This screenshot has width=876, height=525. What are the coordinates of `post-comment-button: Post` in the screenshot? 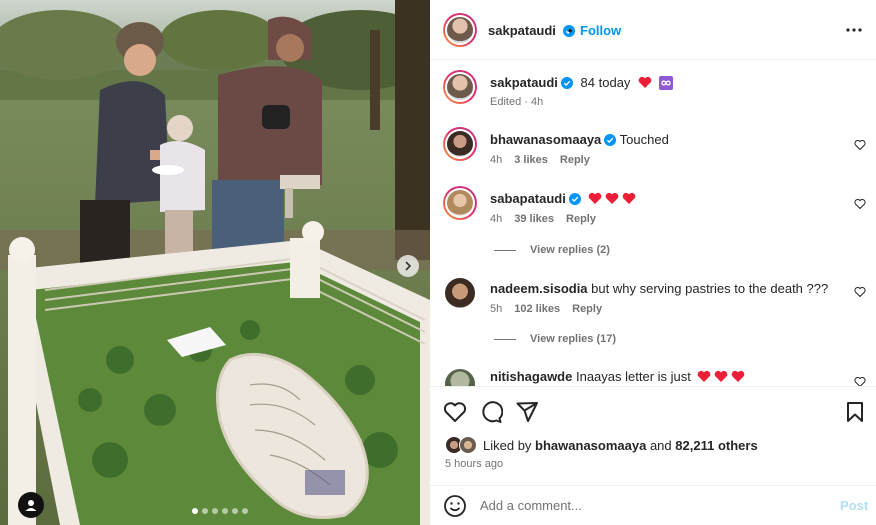 It's located at (854, 505).